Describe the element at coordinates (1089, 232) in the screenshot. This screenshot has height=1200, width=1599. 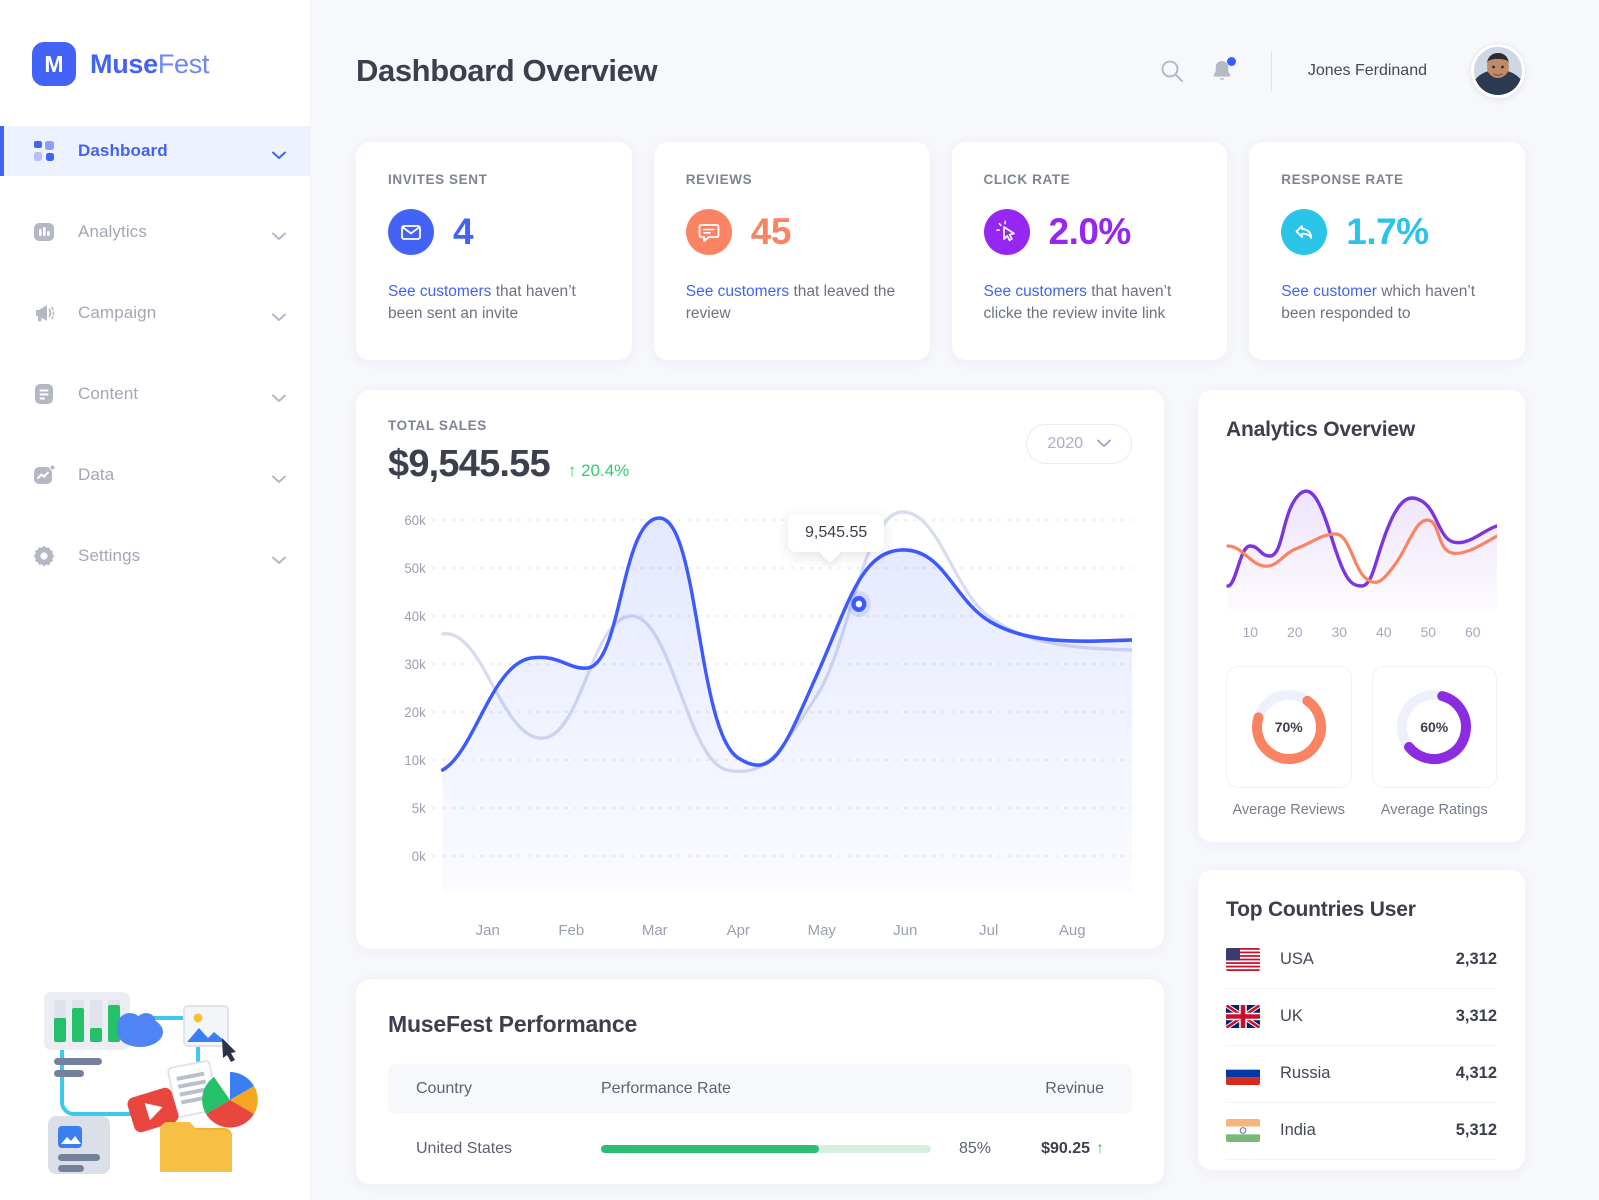
I see `stat-value-row: 2.0%` at that location.